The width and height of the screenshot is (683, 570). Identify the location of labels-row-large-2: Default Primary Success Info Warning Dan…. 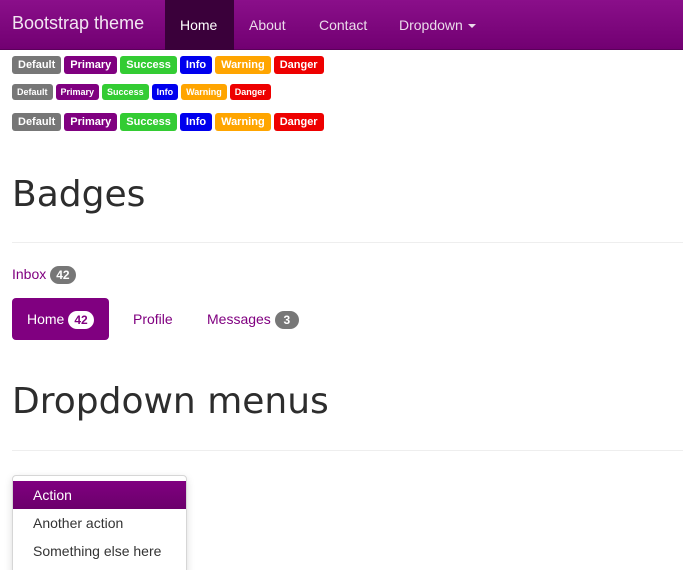
(168, 122).